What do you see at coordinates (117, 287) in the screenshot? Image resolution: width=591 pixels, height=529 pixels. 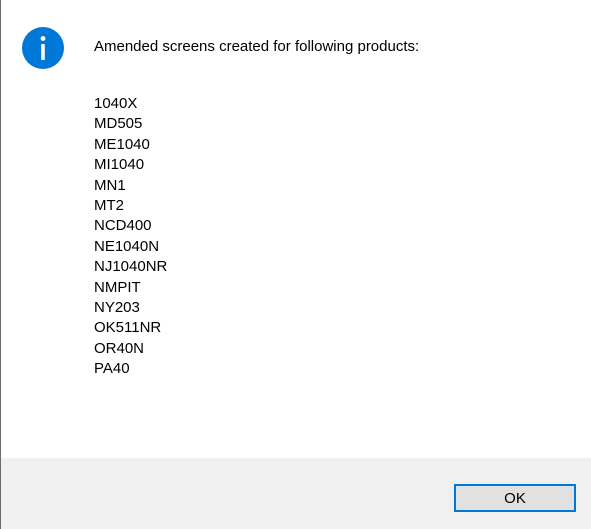 I see `list-item: NMPIT` at bounding box center [117, 287].